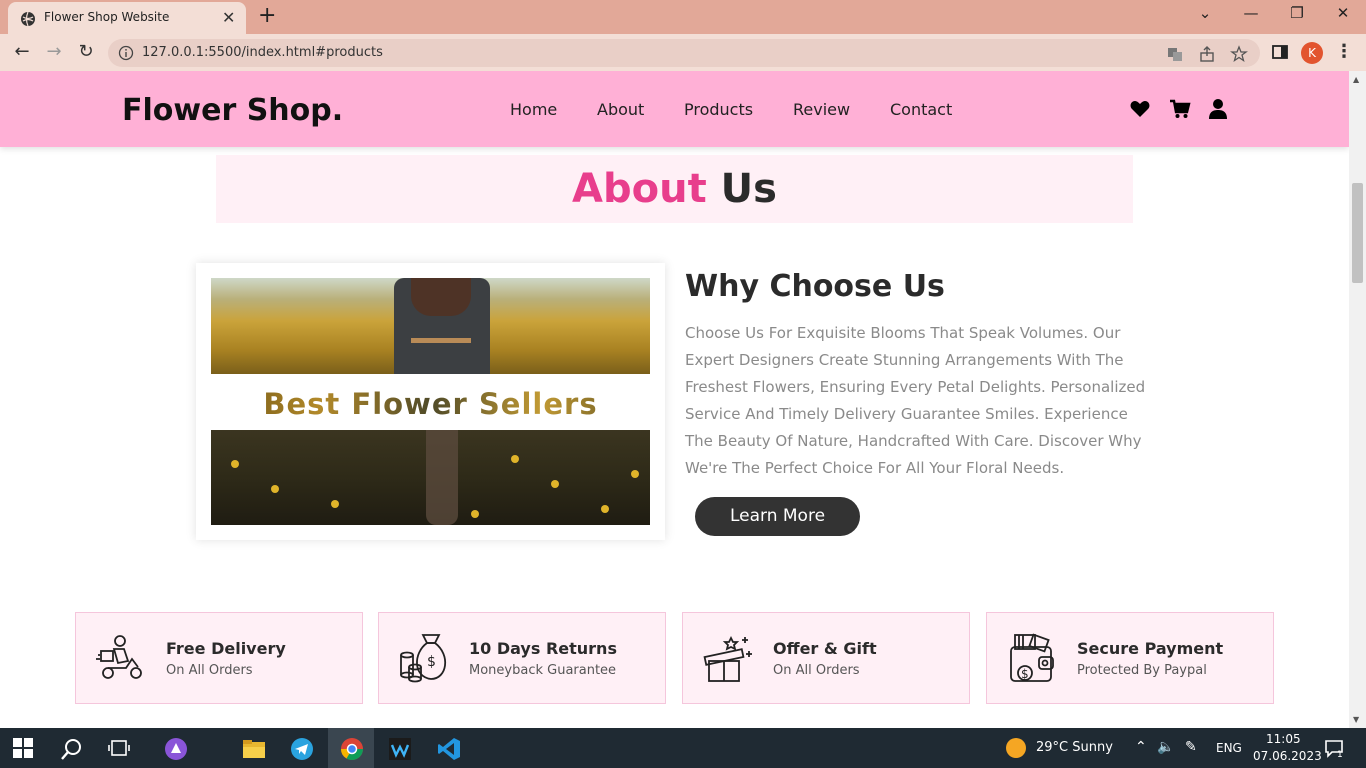 The width and height of the screenshot is (1366, 768). Describe the element at coordinates (815, 286) in the screenshot. I see `why-choose-title: Why Choose Us` at that location.